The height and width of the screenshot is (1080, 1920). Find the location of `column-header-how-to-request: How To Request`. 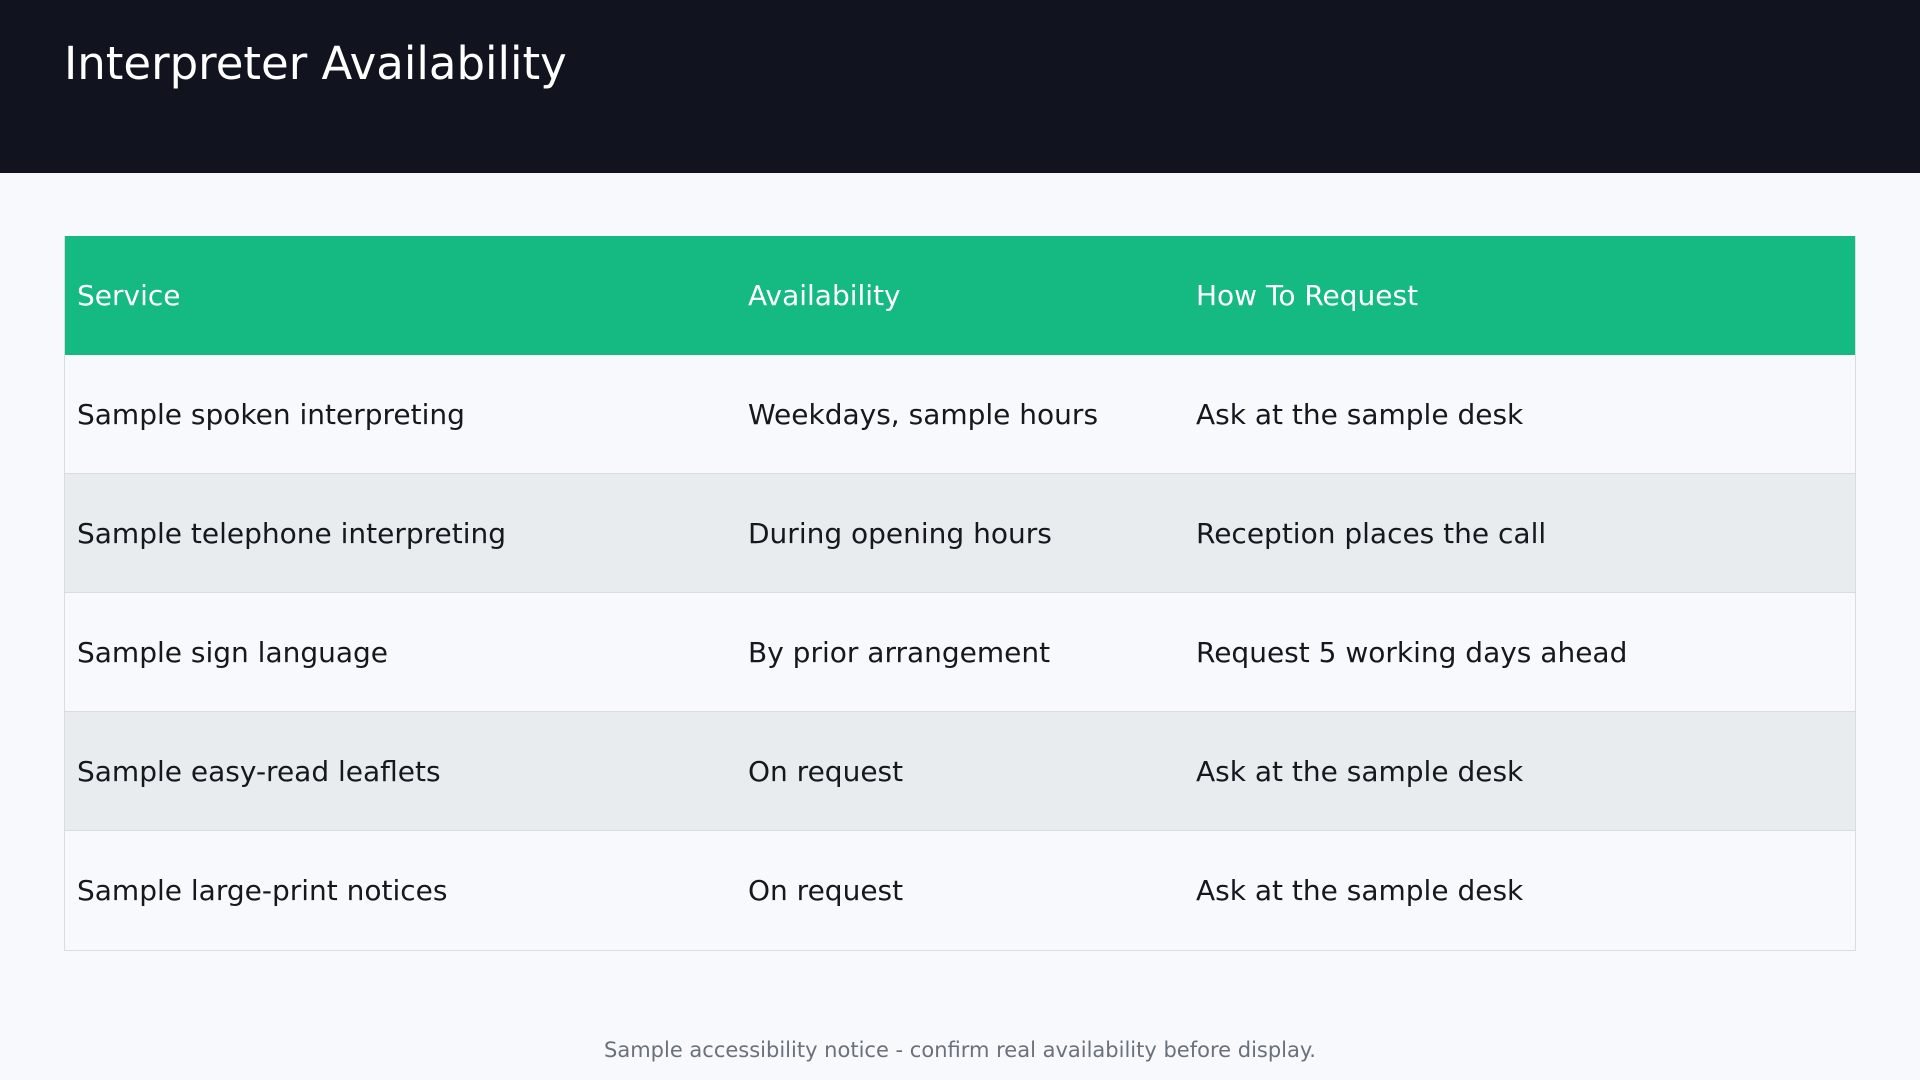

column-header-how-to-request: How To Request is located at coordinates (1307, 295).